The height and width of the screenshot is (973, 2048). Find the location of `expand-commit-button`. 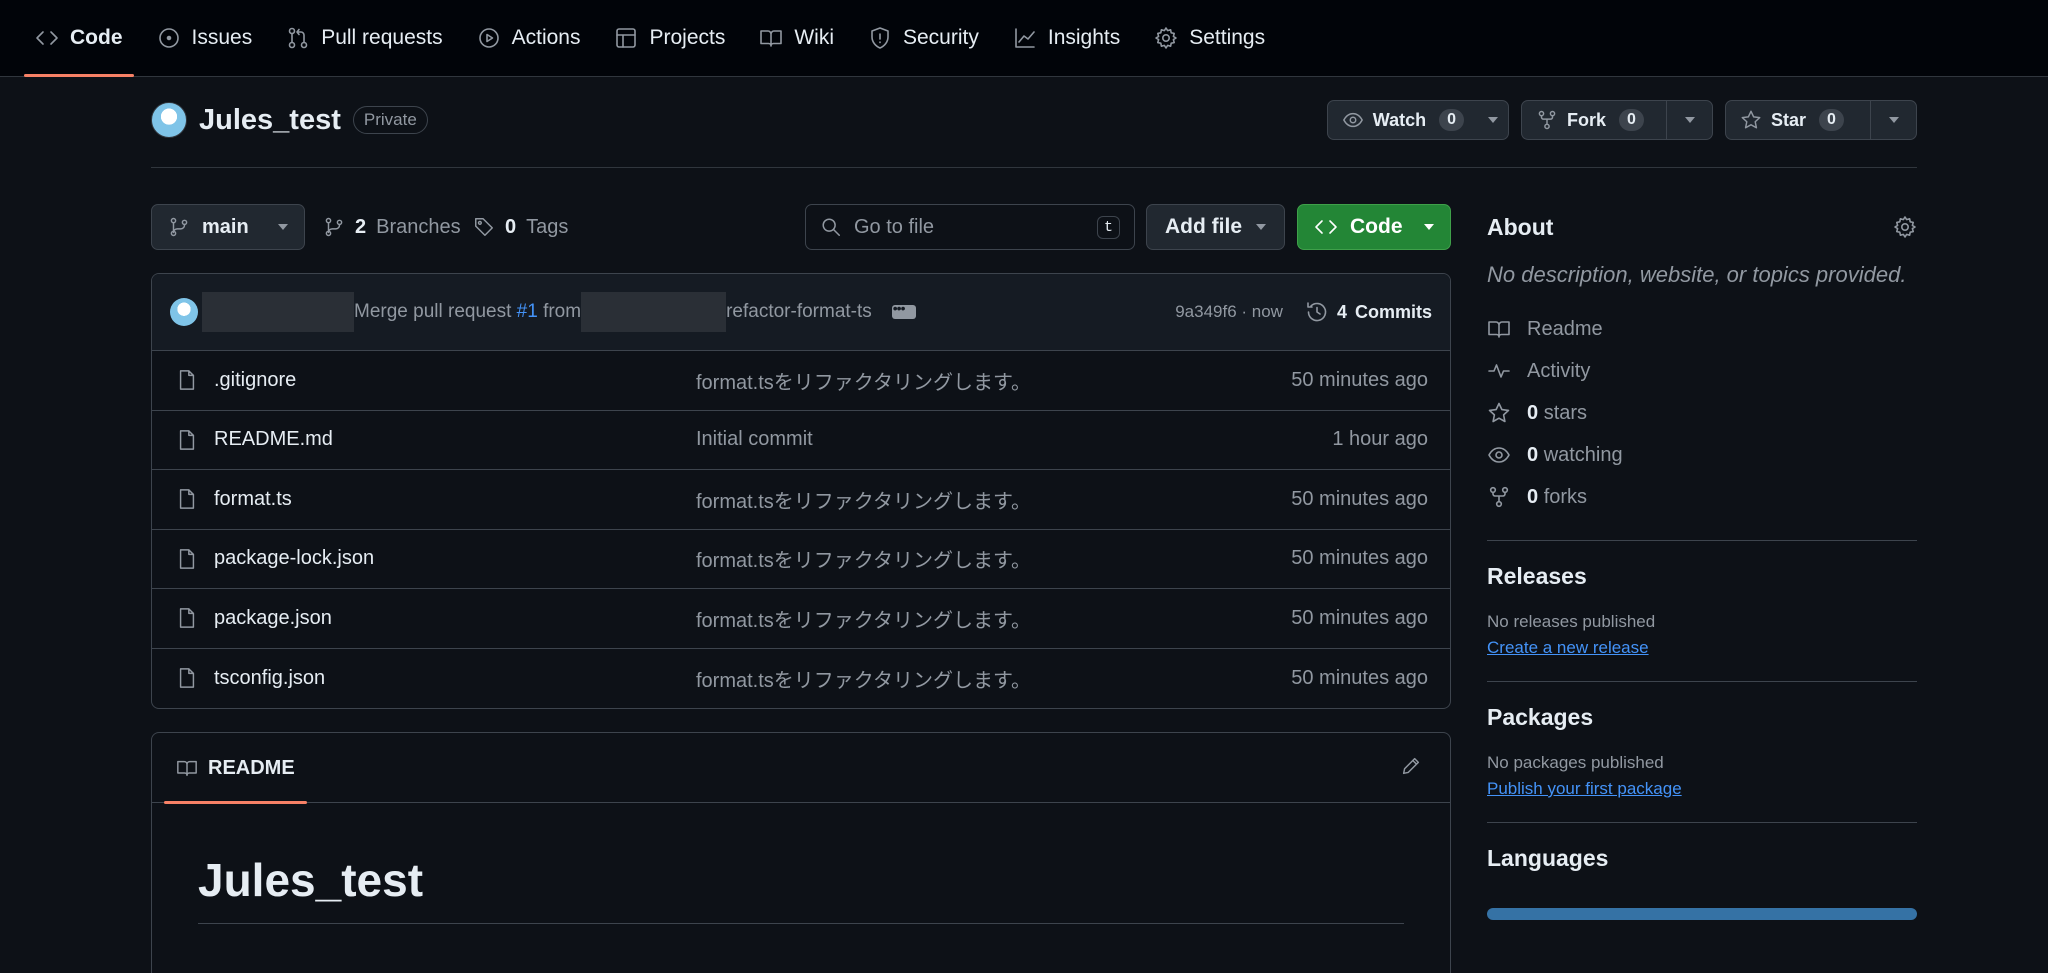

expand-commit-button is located at coordinates (903, 309).